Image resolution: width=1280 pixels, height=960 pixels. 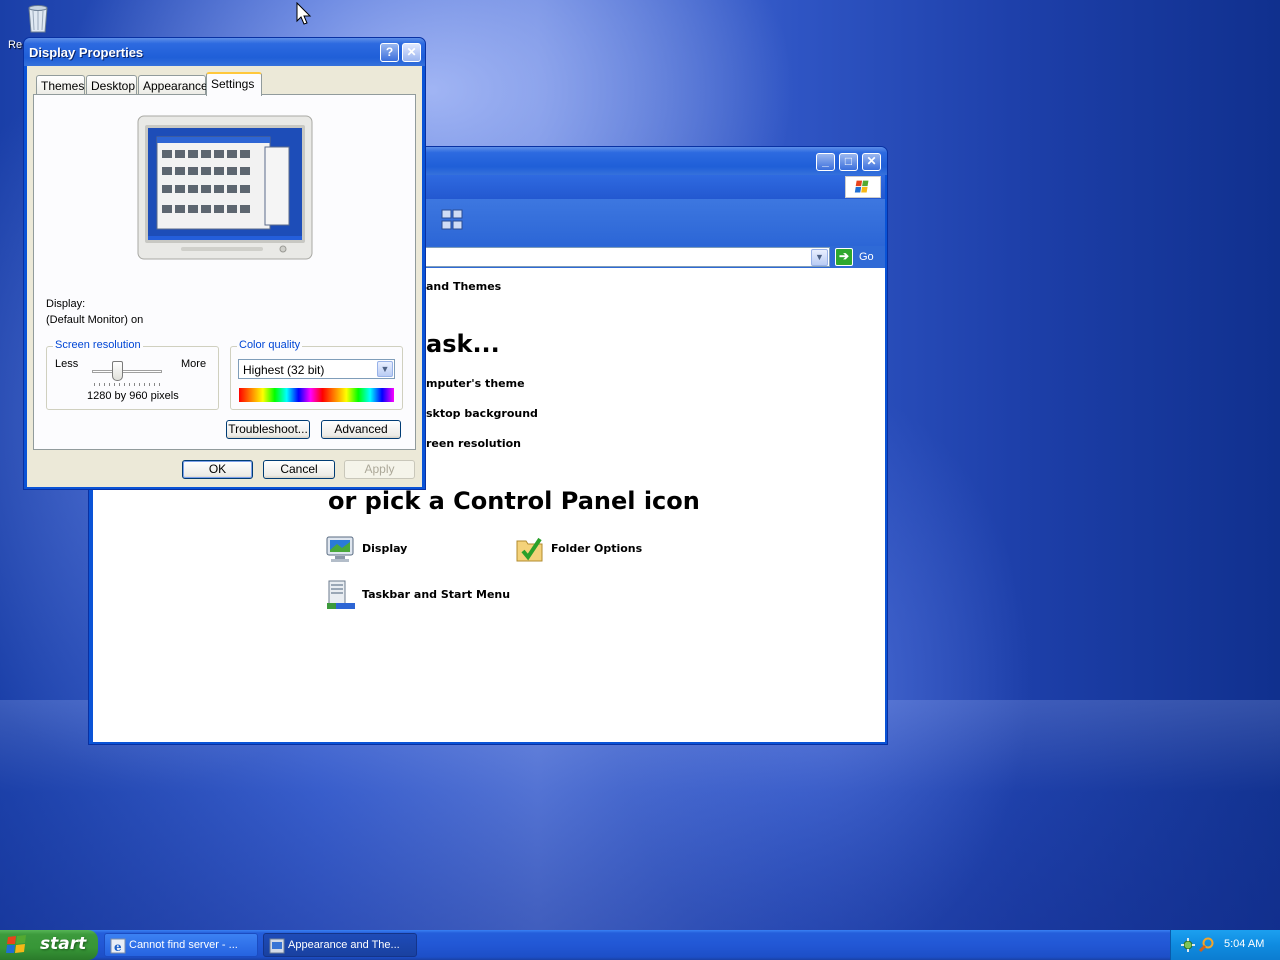 I want to click on windows-flag-icon, so click(x=16, y=944).